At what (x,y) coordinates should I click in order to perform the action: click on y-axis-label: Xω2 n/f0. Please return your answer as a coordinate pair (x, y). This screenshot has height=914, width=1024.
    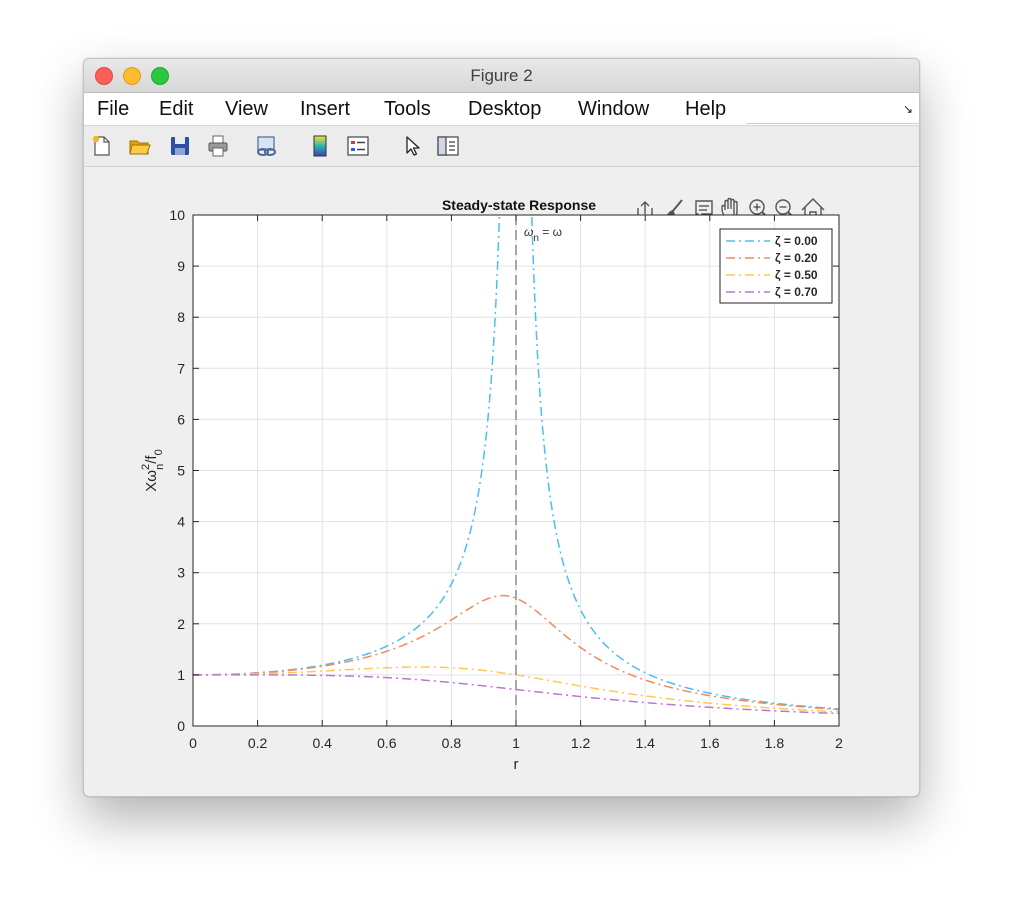
    Looking at the image, I should click on (153, 470).